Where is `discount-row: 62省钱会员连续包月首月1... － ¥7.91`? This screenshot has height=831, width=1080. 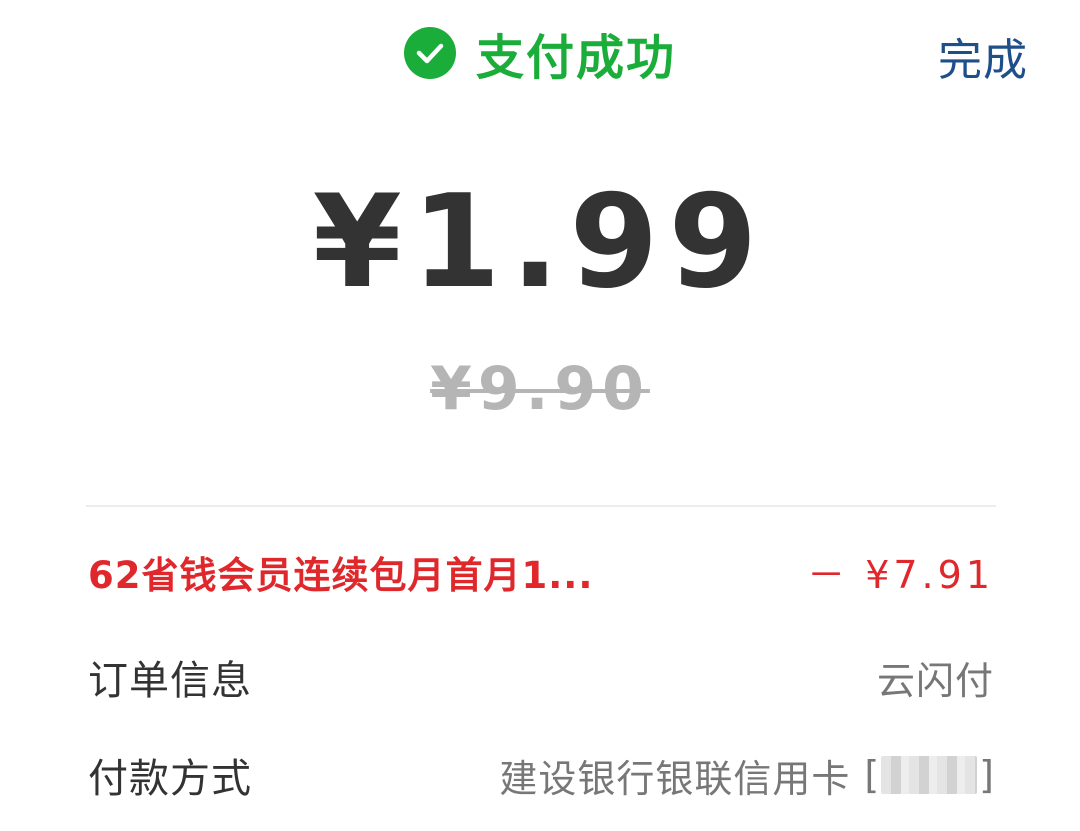
discount-row: 62省钱会员连续包月首月1... － ¥7.91 is located at coordinates (541, 571).